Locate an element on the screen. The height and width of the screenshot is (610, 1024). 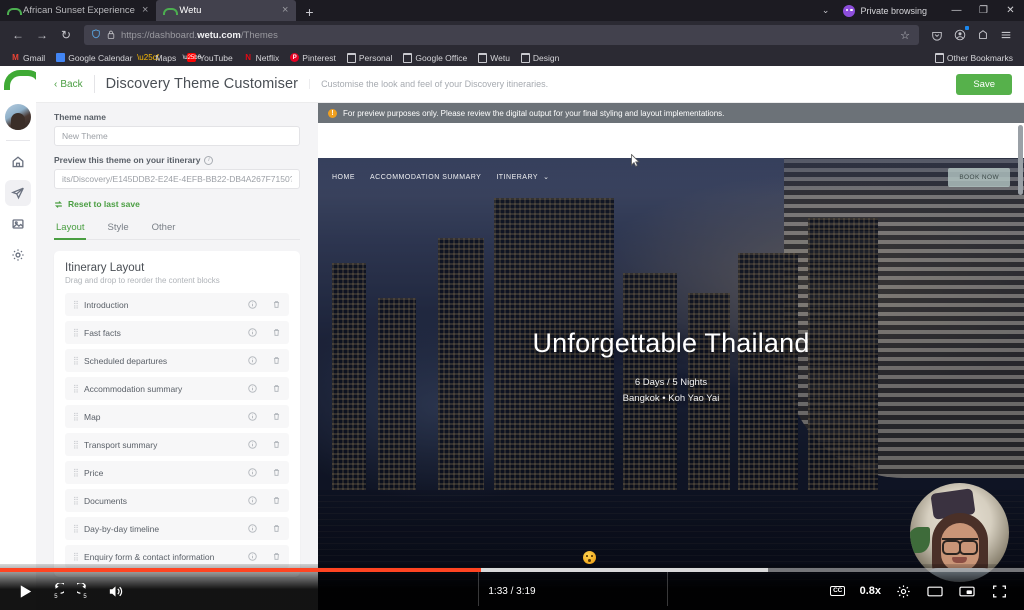
account-icon is located at coordinates (960, 35).